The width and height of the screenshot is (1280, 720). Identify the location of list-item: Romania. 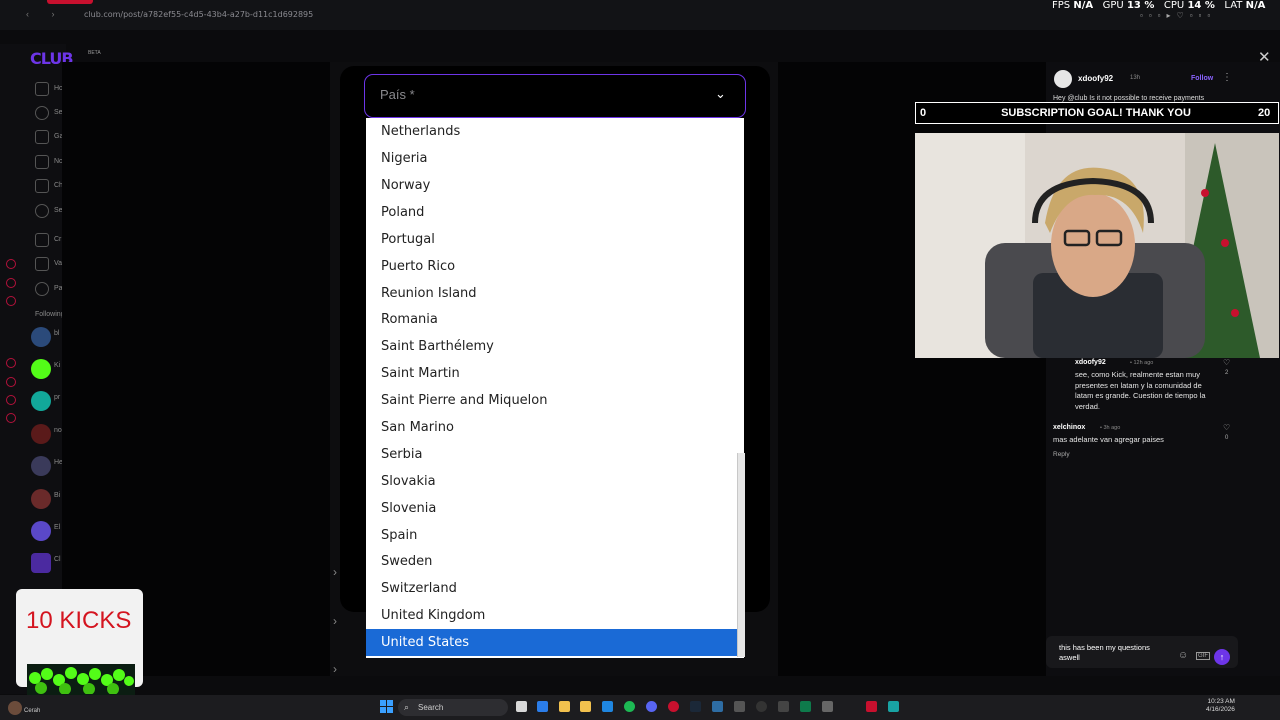
(409, 319).